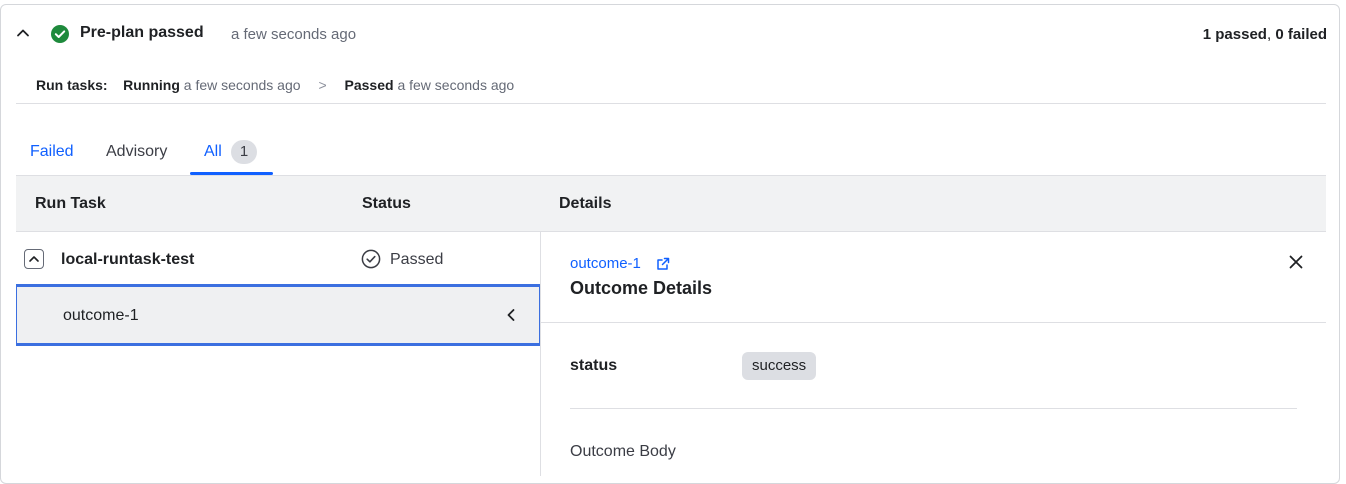  Describe the element at coordinates (101, 315) in the screenshot. I see `outcome-name: outcome-1` at that location.